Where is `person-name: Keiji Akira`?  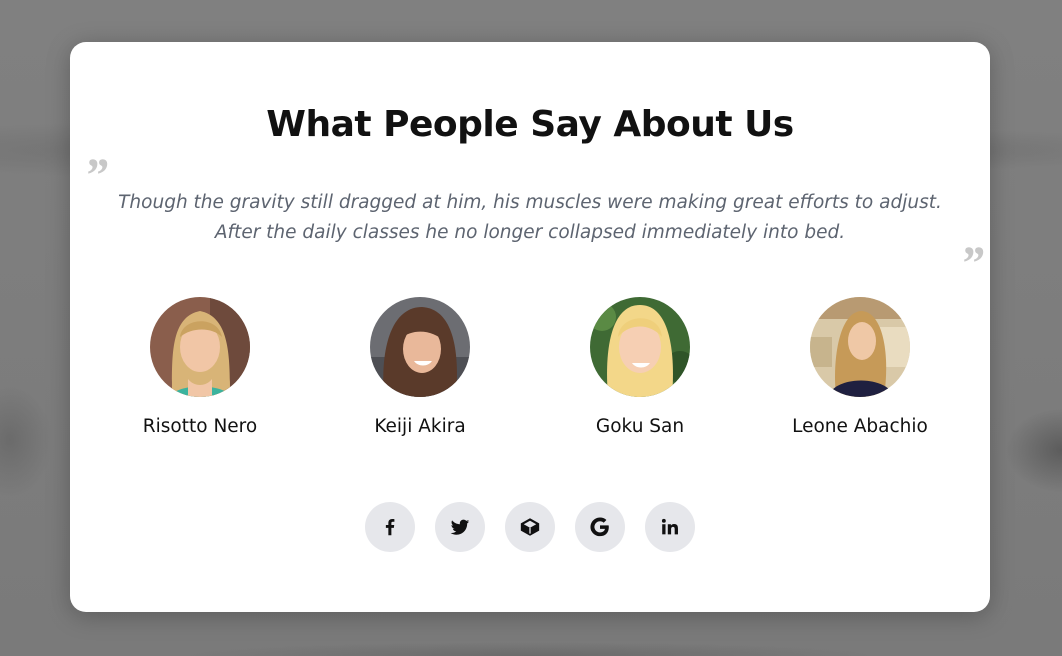
person-name: Keiji Akira is located at coordinates (420, 426).